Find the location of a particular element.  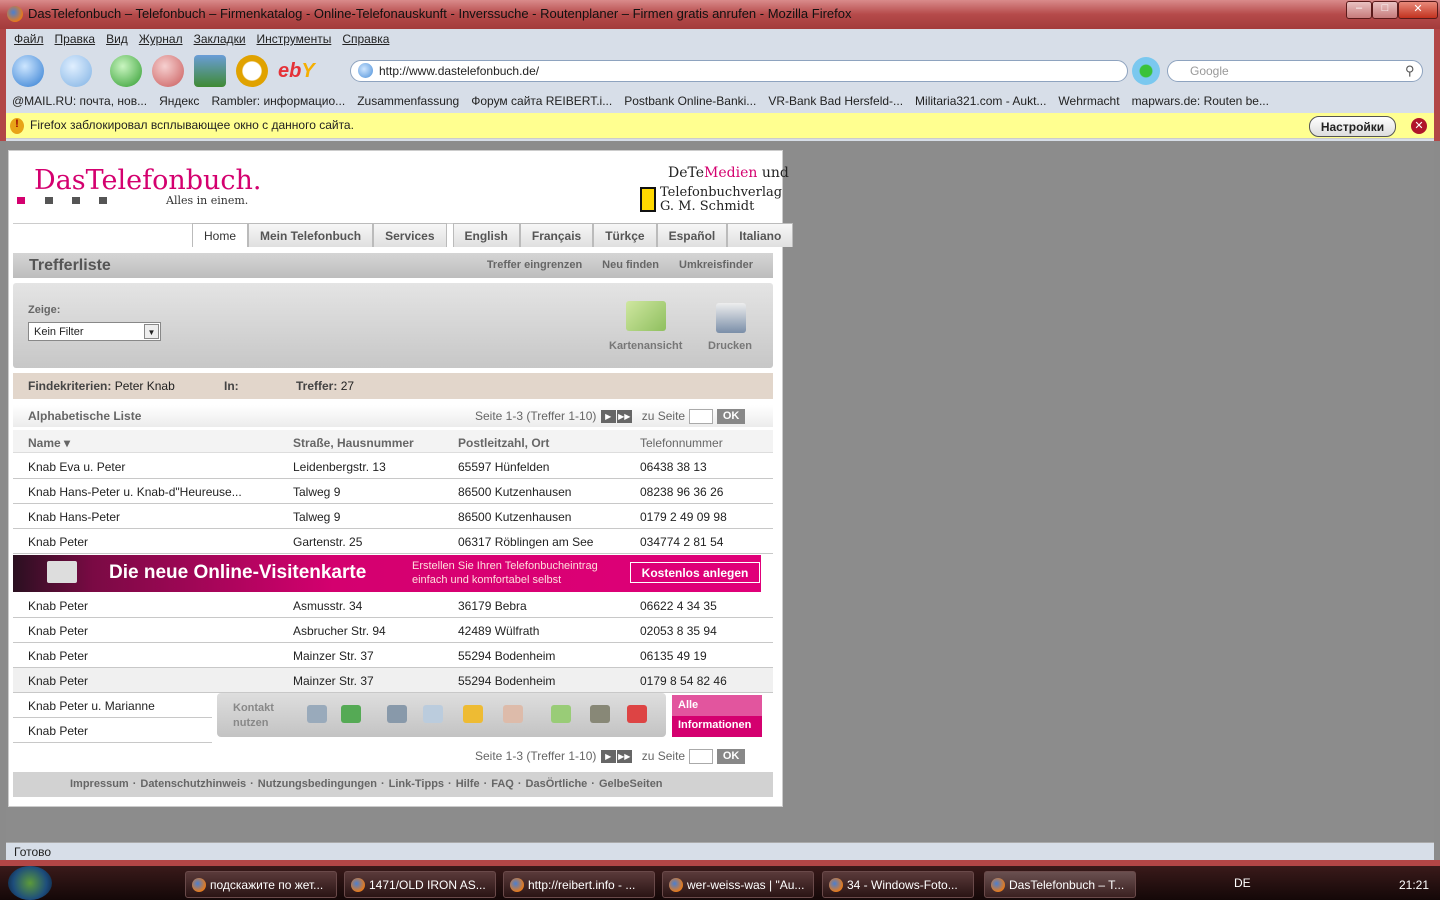

map-view-button: Kartenansicht is located at coordinates (645, 346).